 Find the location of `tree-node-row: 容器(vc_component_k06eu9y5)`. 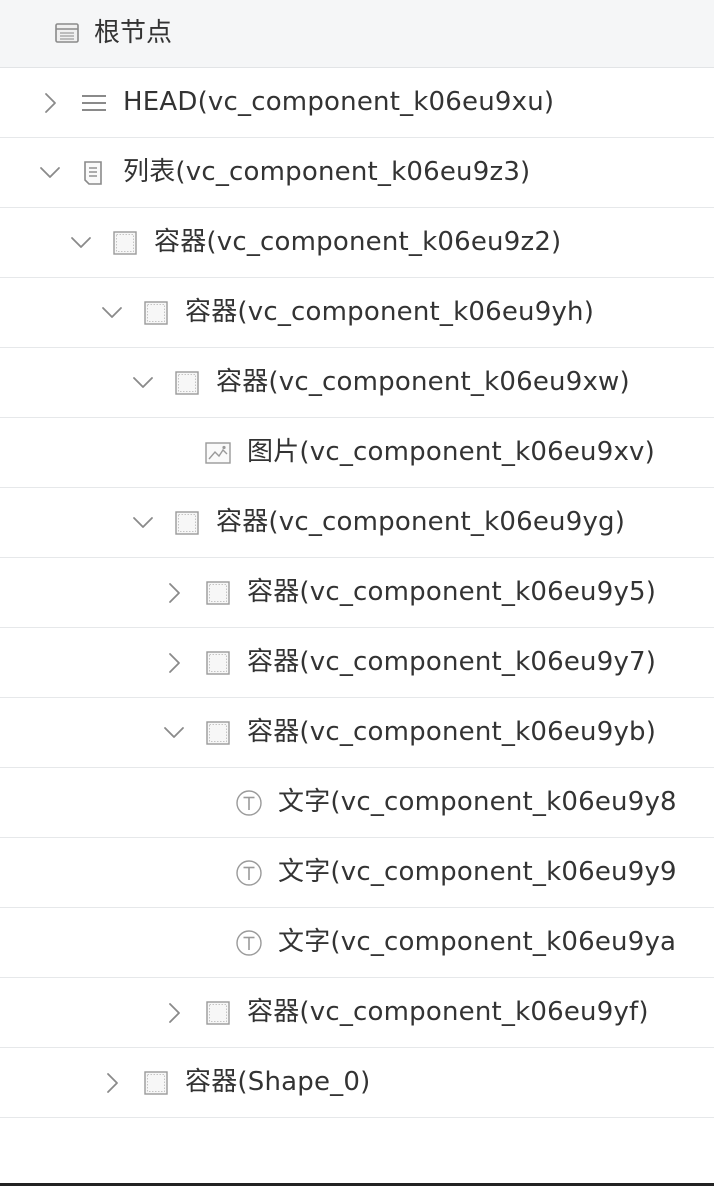

tree-node-row: 容器(vc_component_k06eu9y5) is located at coordinates (357, 593).